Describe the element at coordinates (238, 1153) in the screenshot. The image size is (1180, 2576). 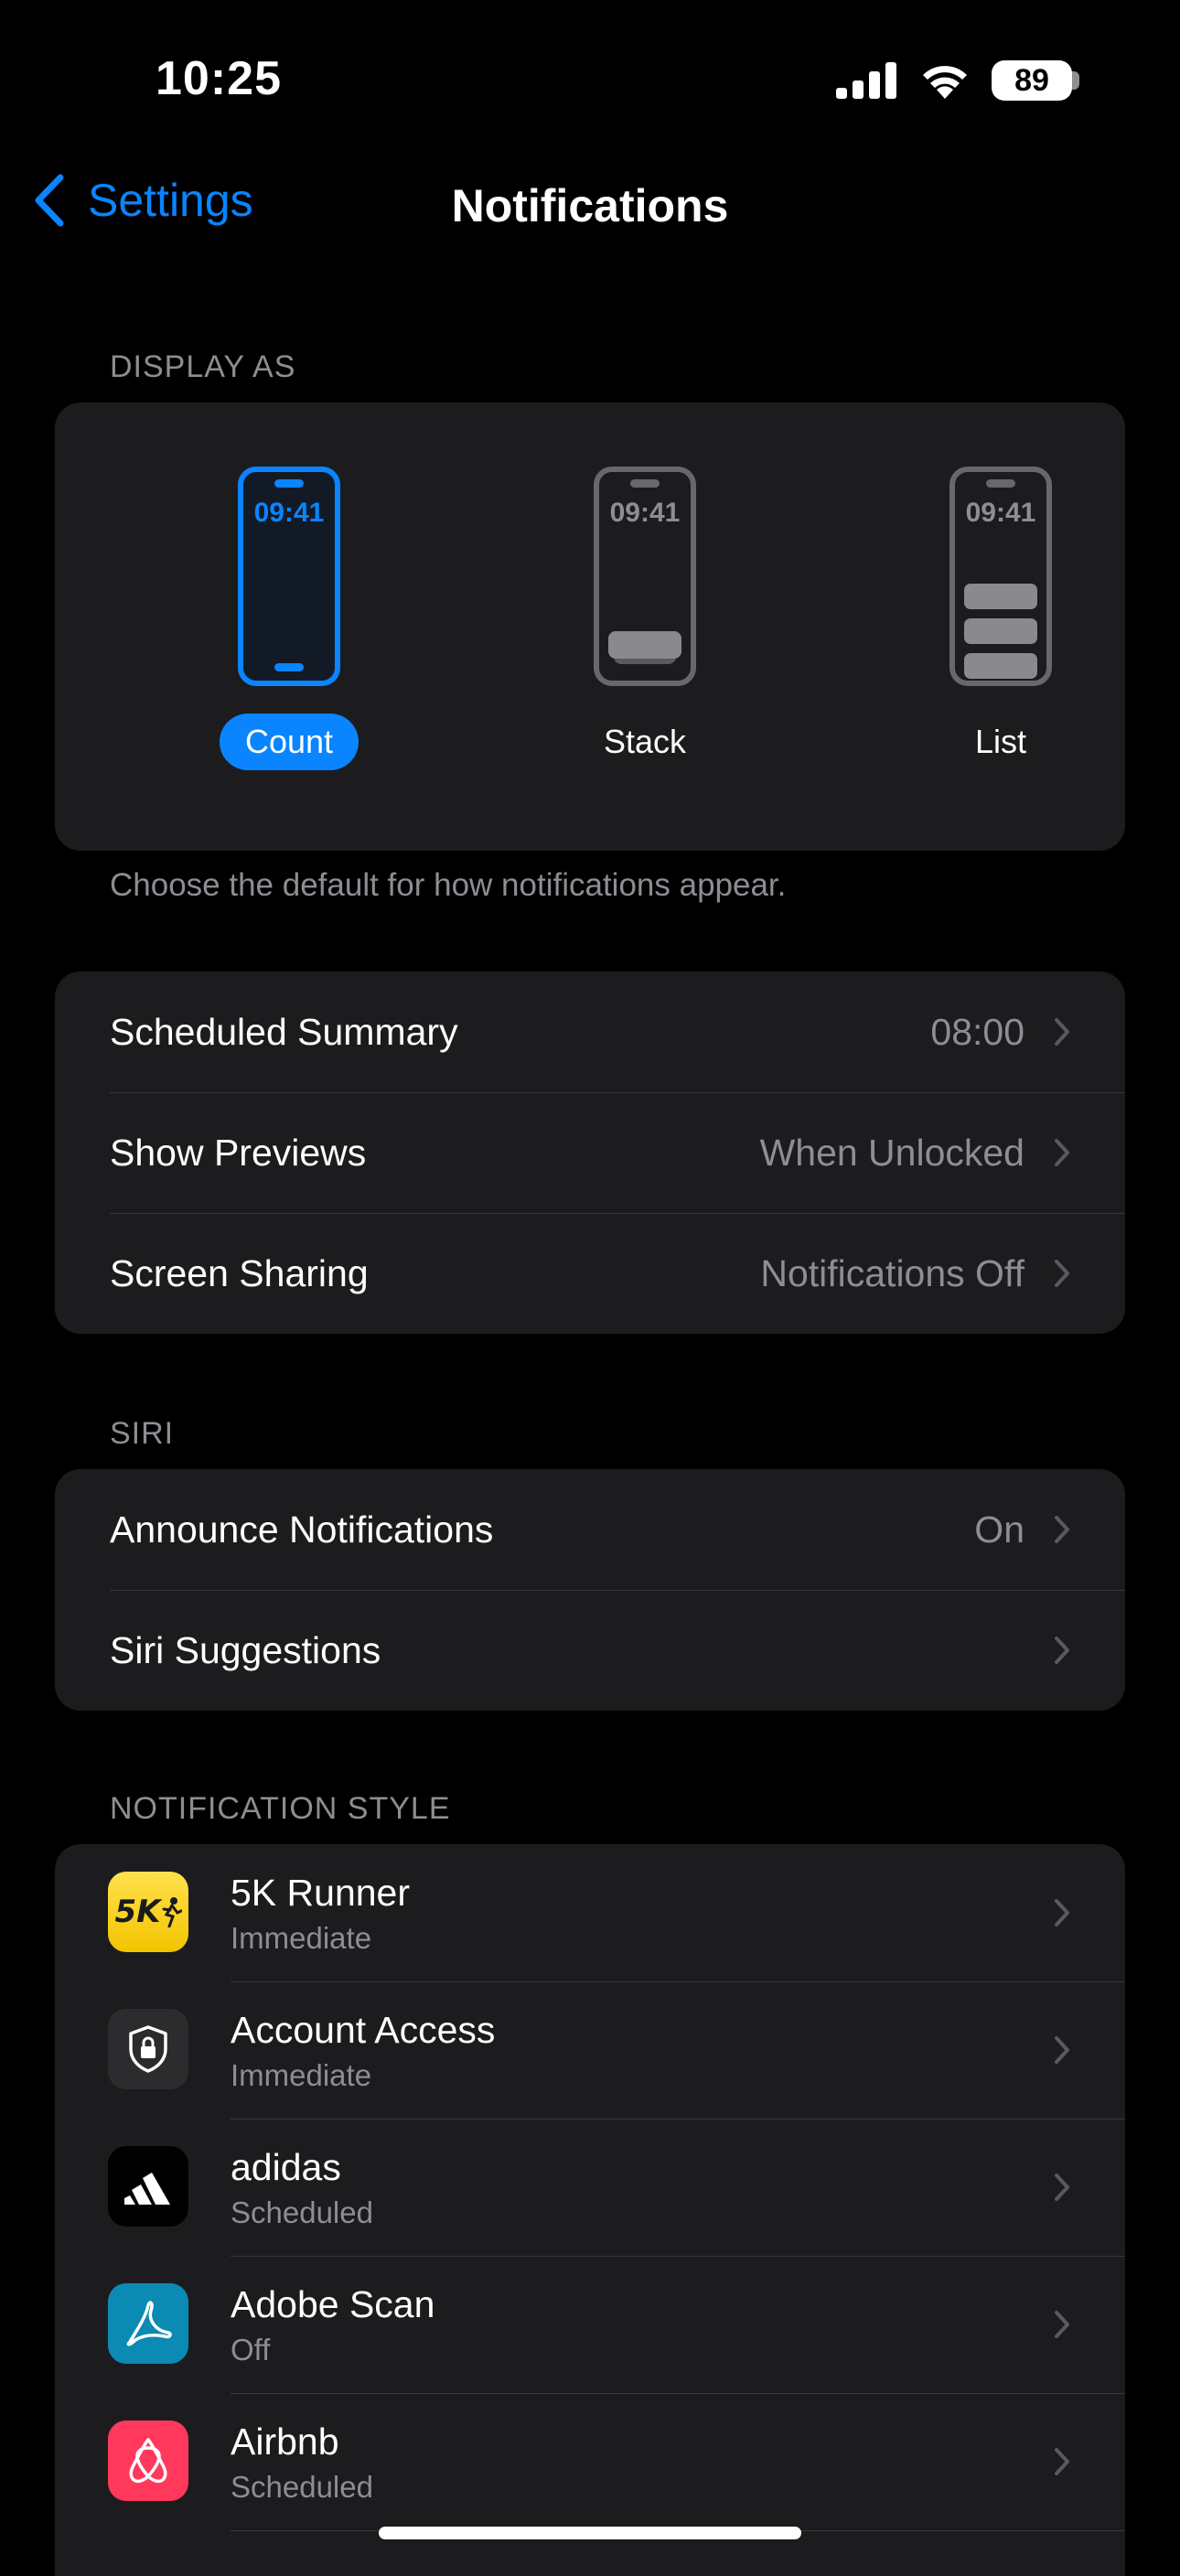
I see `row-label: Show Previews` at that location.